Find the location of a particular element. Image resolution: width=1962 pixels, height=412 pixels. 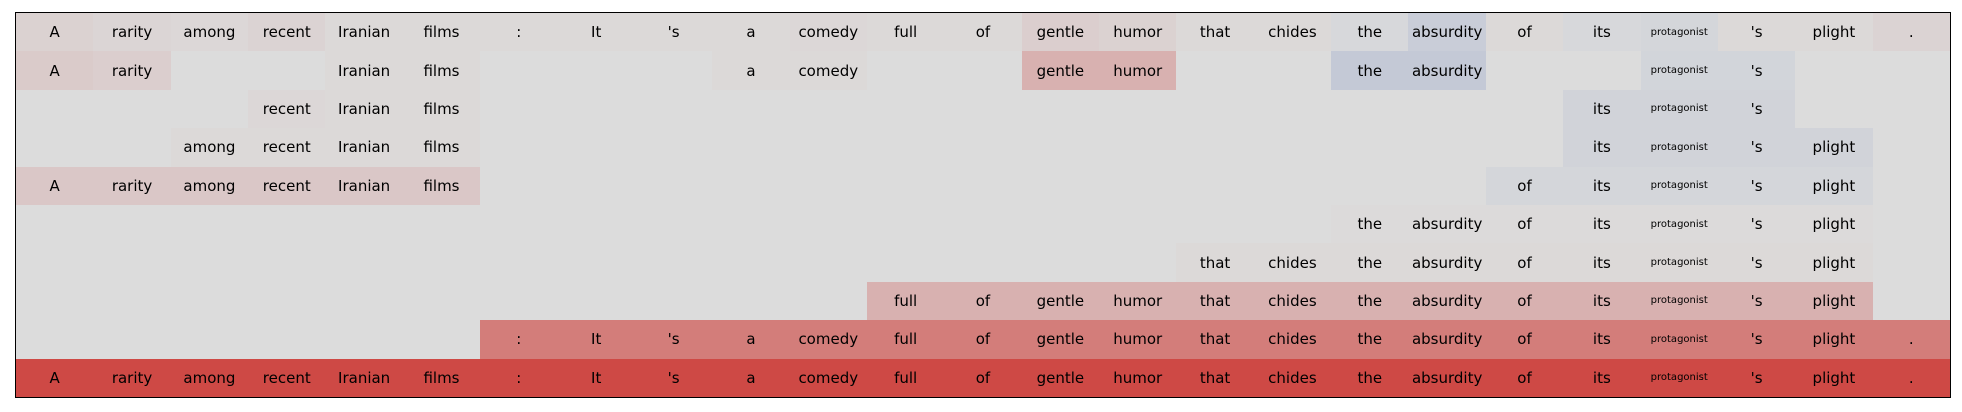

heatmap-cell: that is located at coordinates (1215, 301).